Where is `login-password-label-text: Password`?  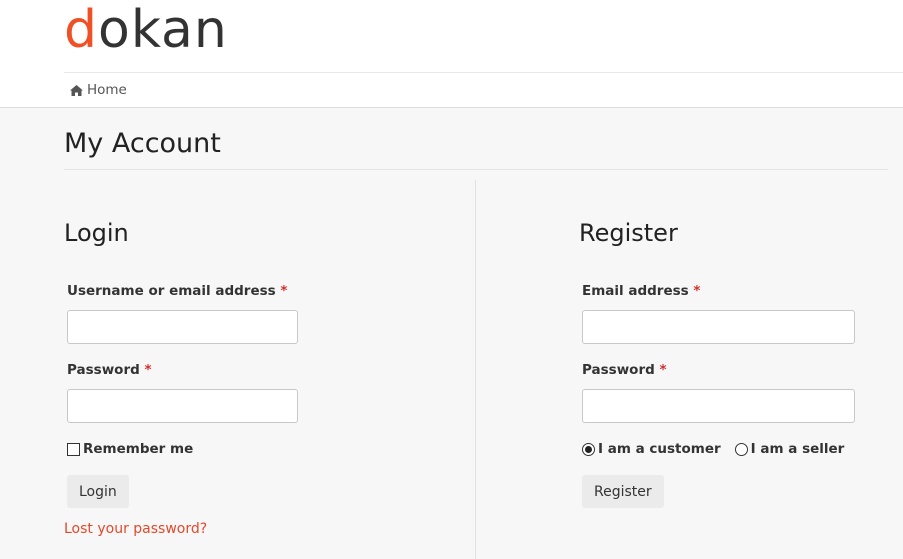 login-password-label-text: Password is located at coordinates (103, 370).